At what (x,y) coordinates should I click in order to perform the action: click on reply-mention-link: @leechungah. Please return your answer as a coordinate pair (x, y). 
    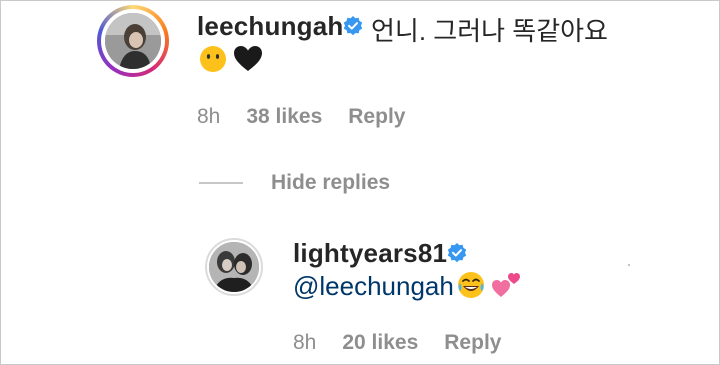
    Looking at the image, I should click on (373, 286).